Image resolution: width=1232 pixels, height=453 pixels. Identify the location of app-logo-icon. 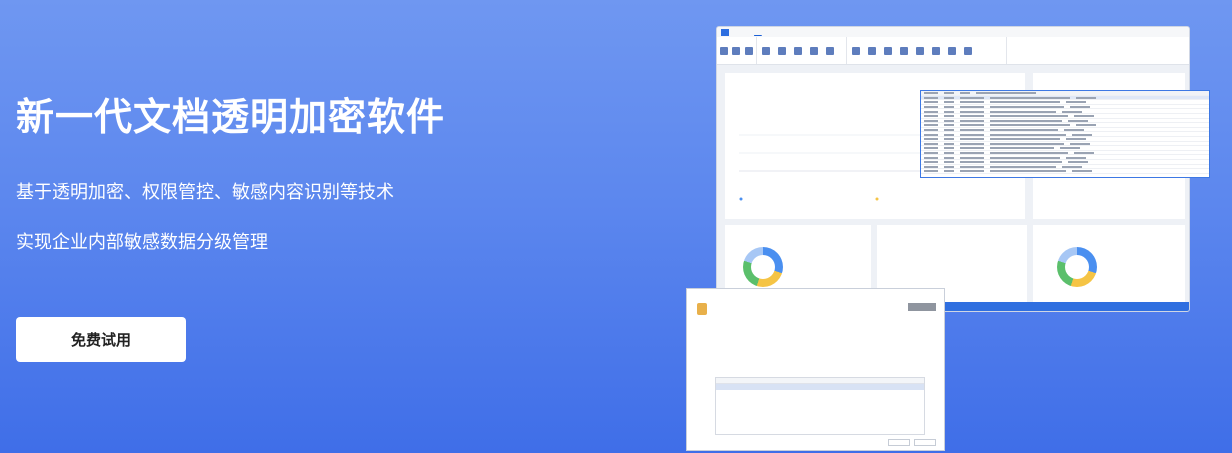
(725, 32).